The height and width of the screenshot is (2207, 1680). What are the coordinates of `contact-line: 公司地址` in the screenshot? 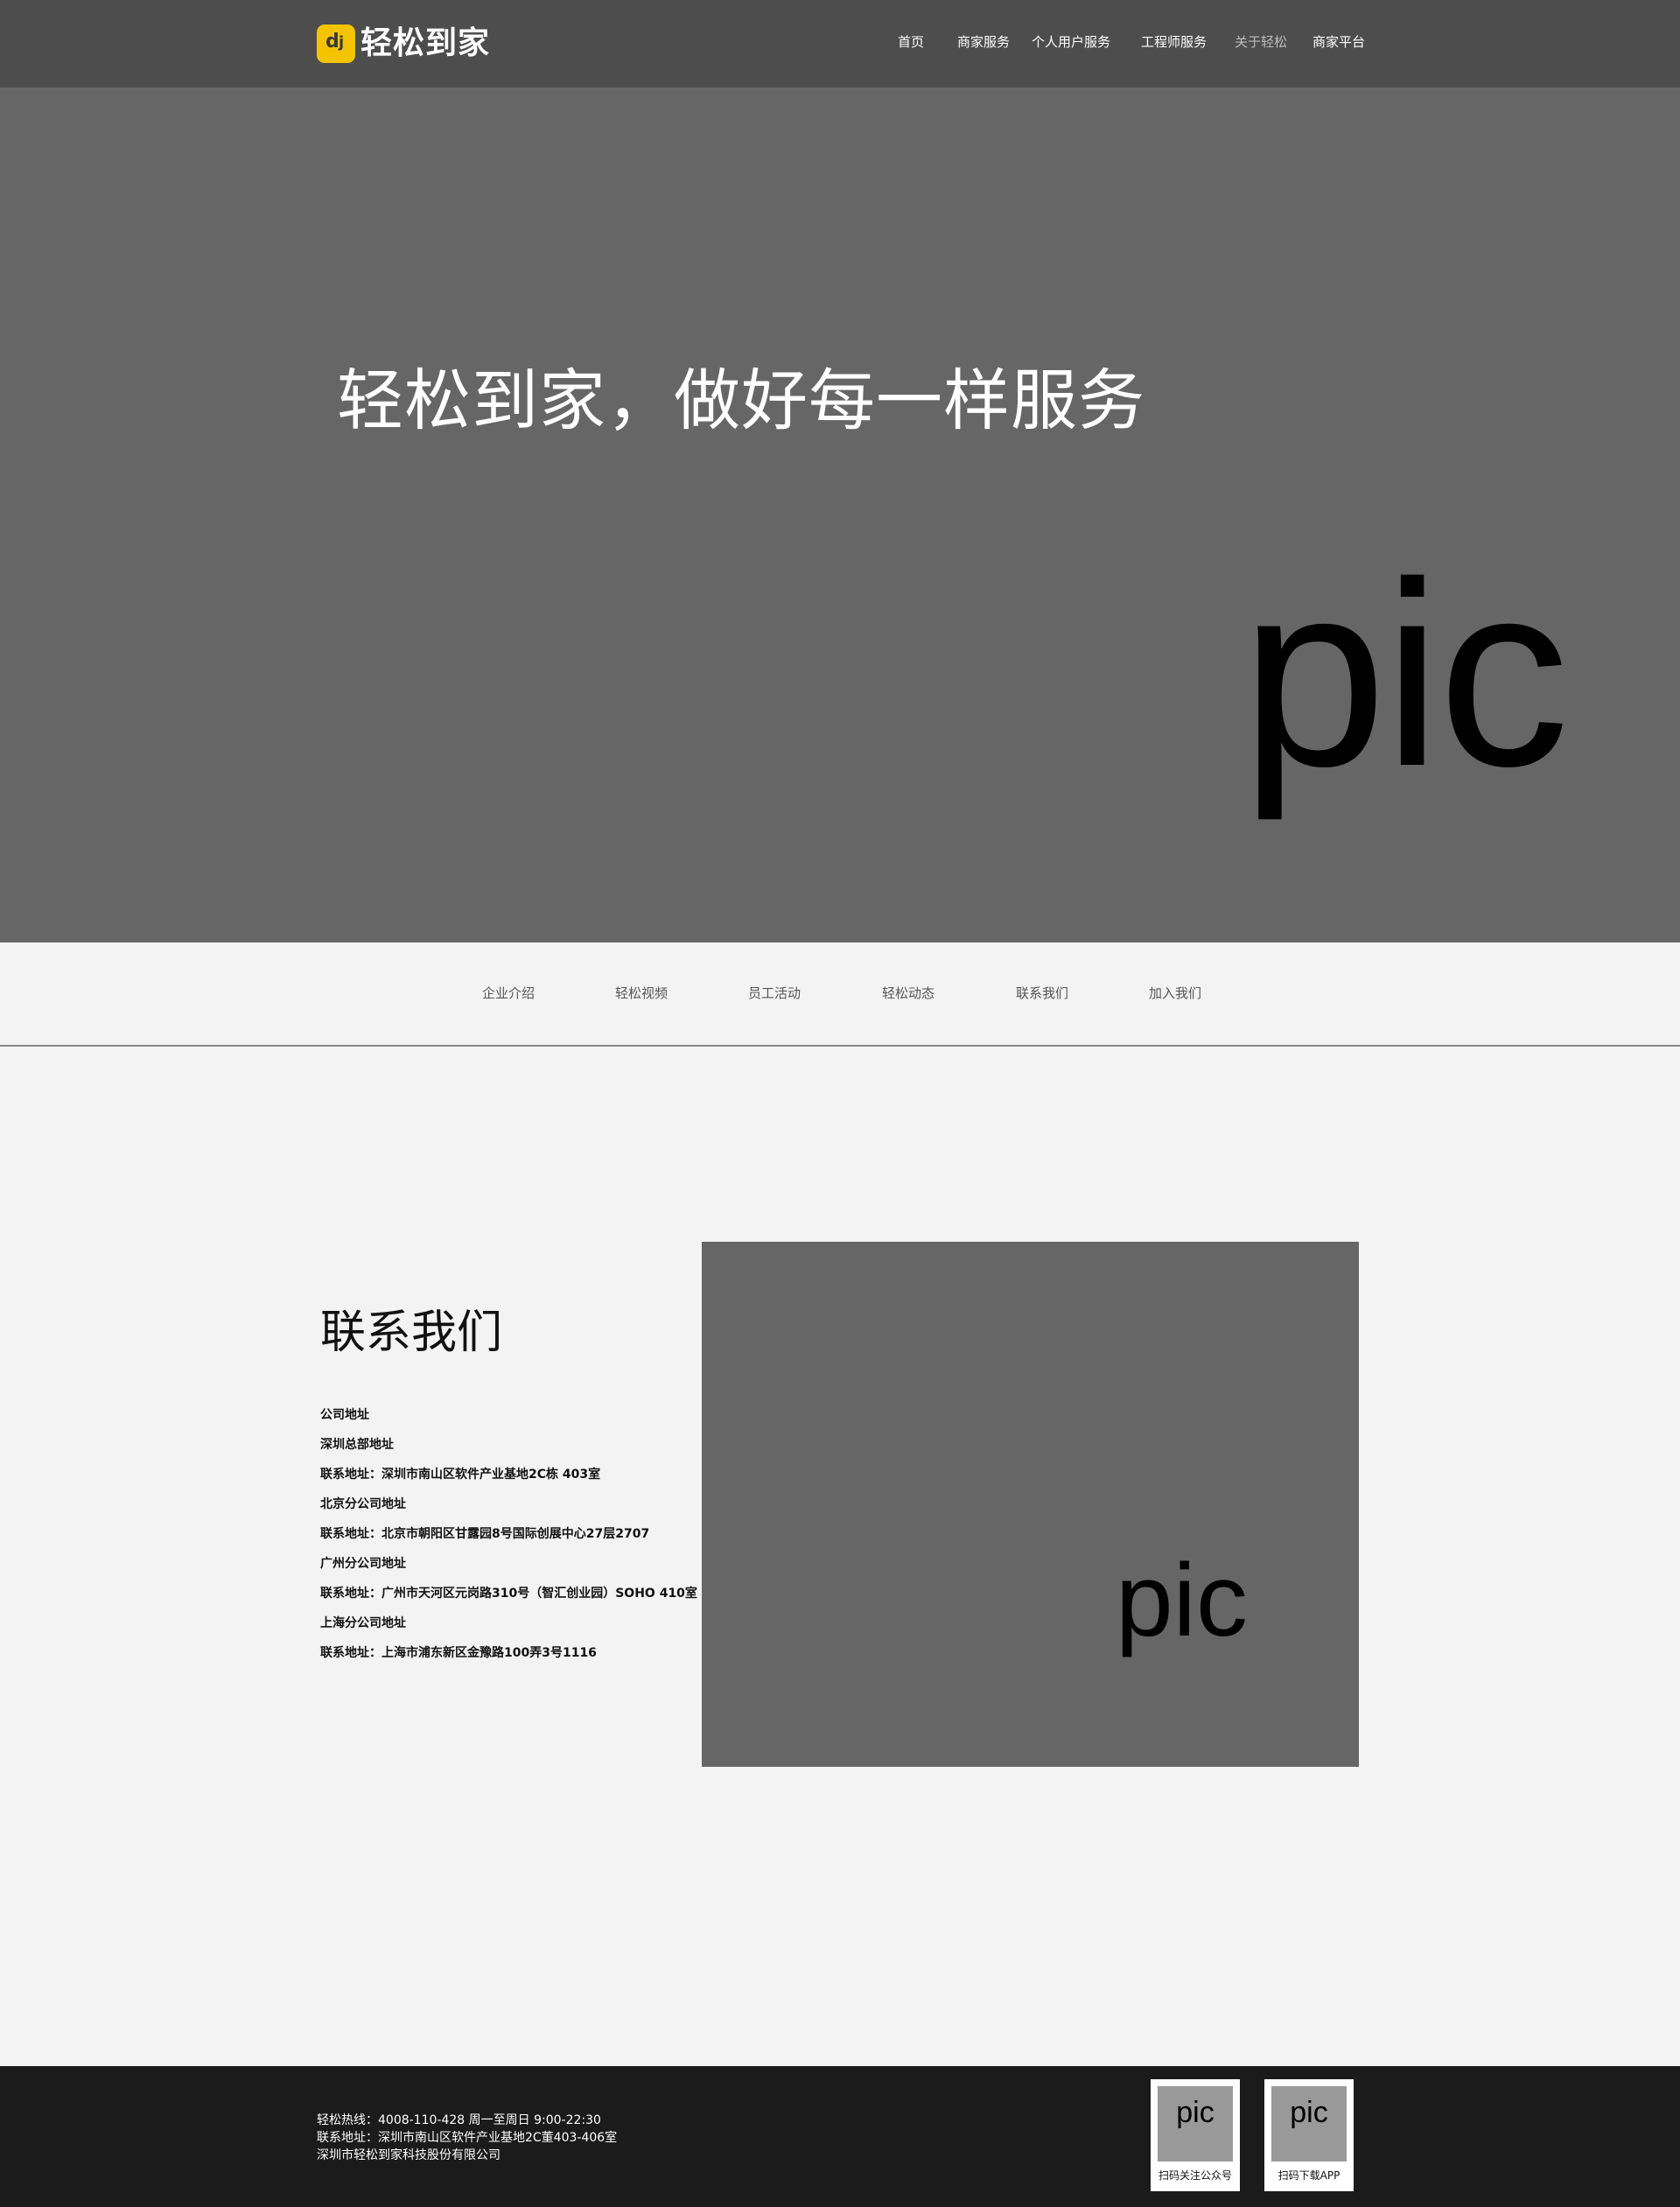 It's located at (344, 1415).